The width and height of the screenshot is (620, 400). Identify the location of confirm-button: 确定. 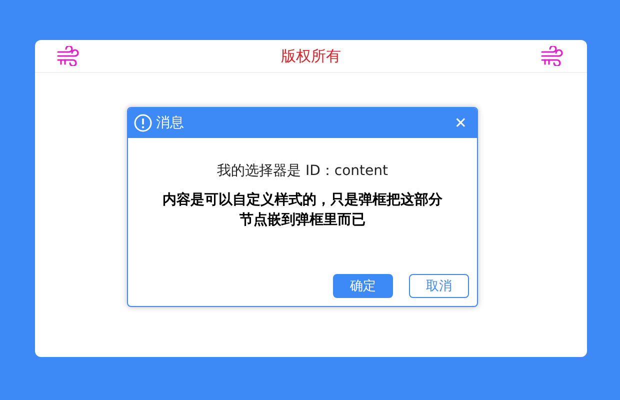
(363, 286).